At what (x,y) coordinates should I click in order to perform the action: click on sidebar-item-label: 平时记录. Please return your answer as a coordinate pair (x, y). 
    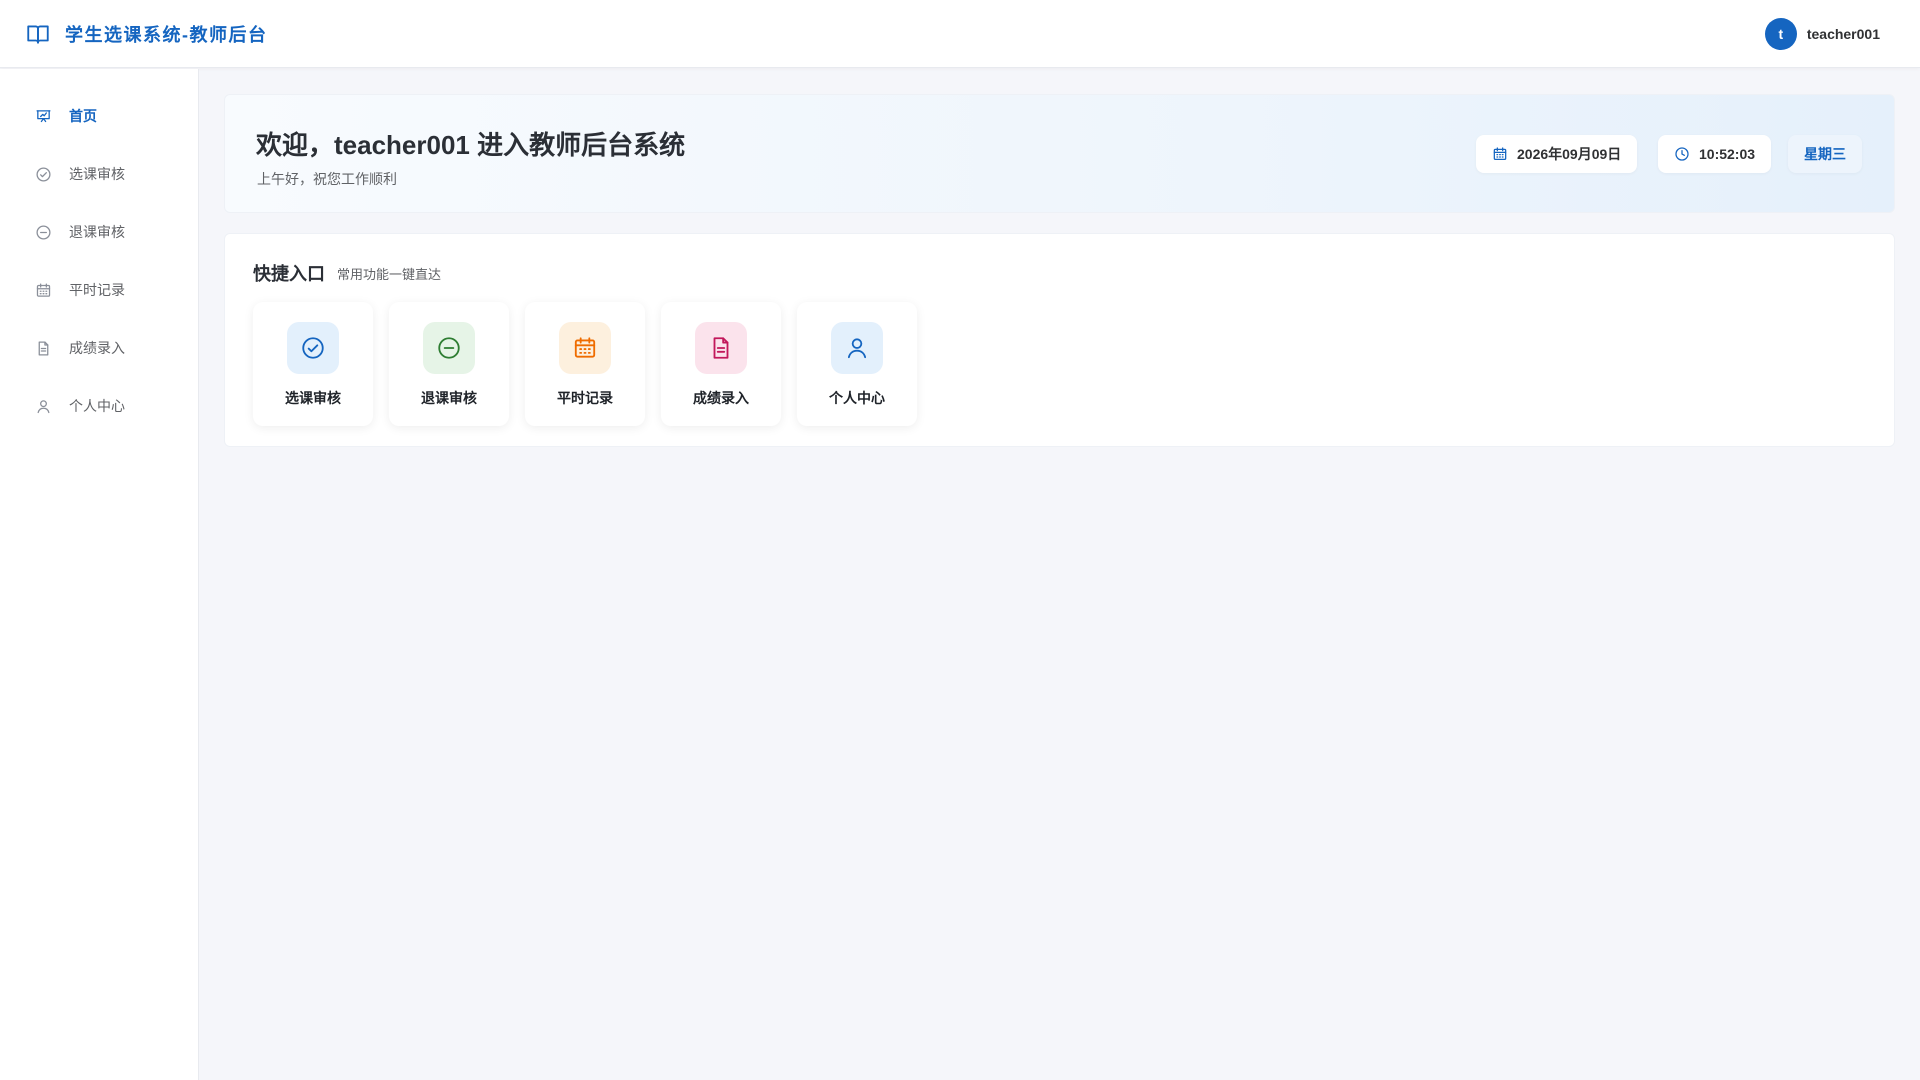
    Looking at the image, I should click on (97, 290).